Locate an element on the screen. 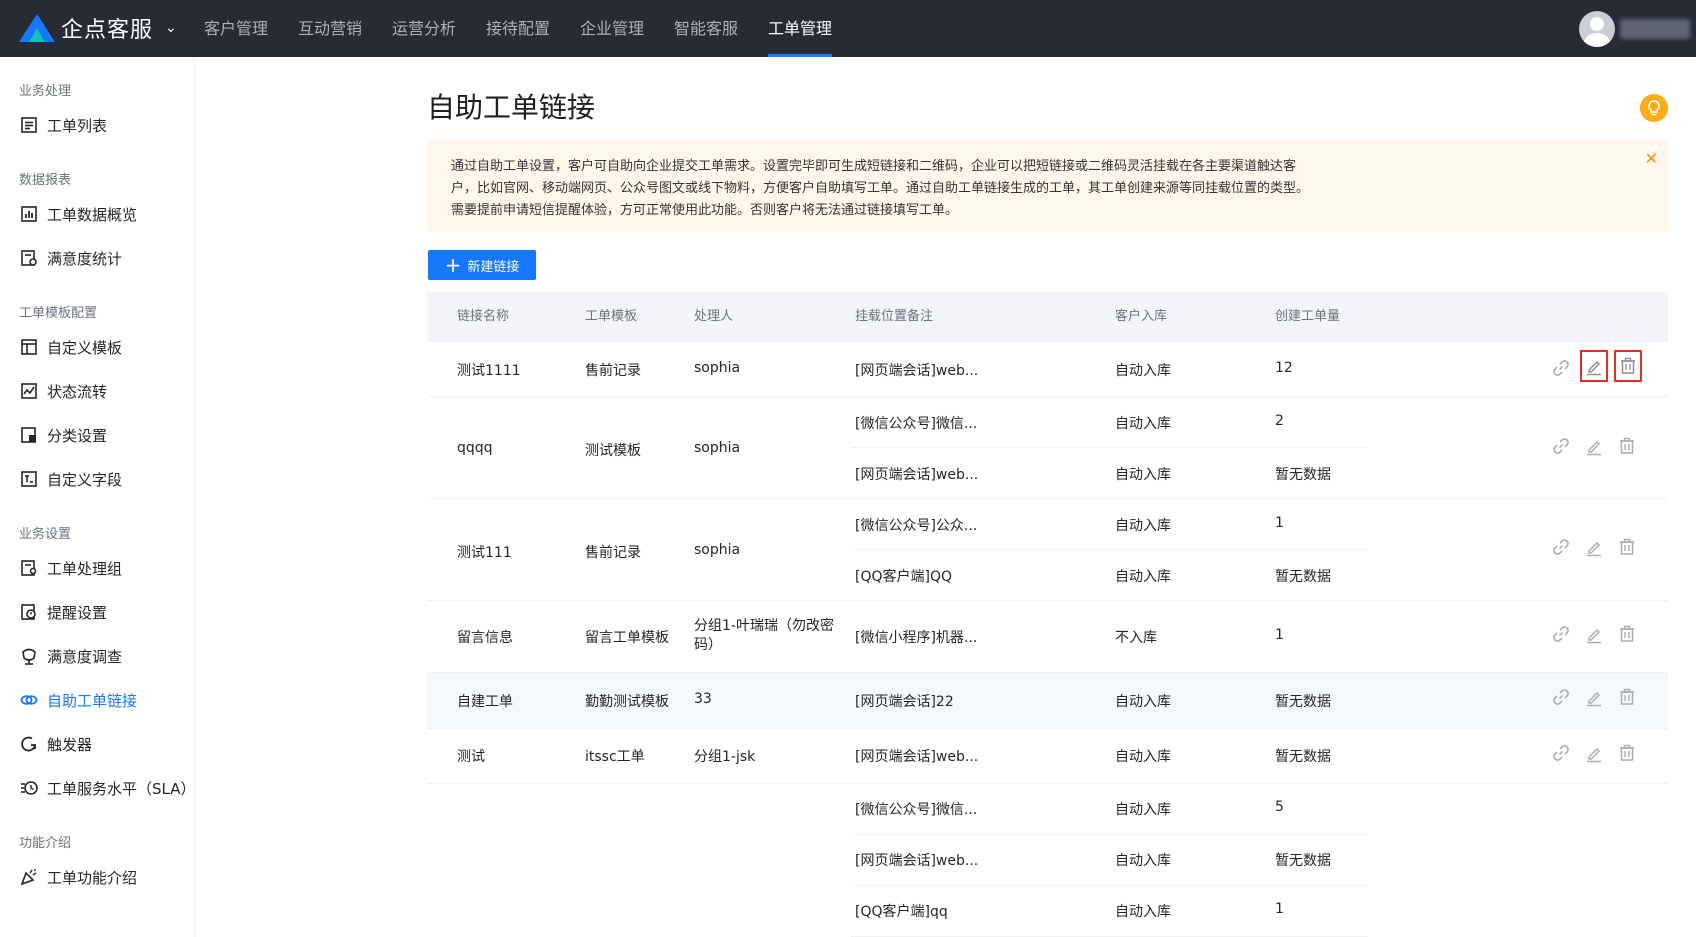 Image resolution: width=1696 pixels, height=937 pixels. flow-icon is located at coordinates (29, 391).